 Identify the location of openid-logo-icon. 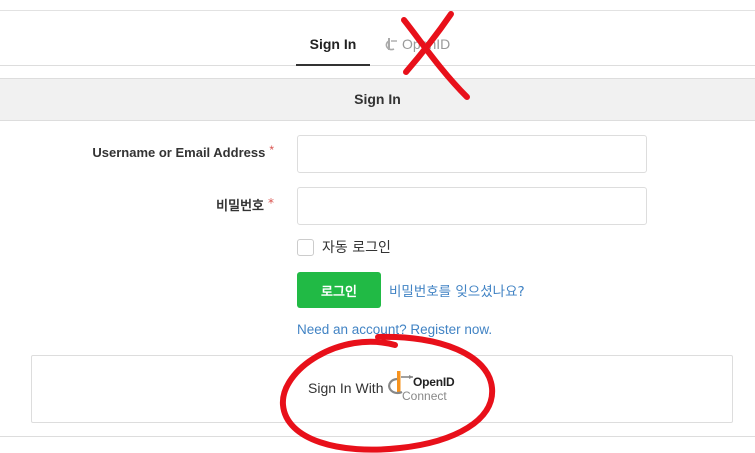
(391, 44).